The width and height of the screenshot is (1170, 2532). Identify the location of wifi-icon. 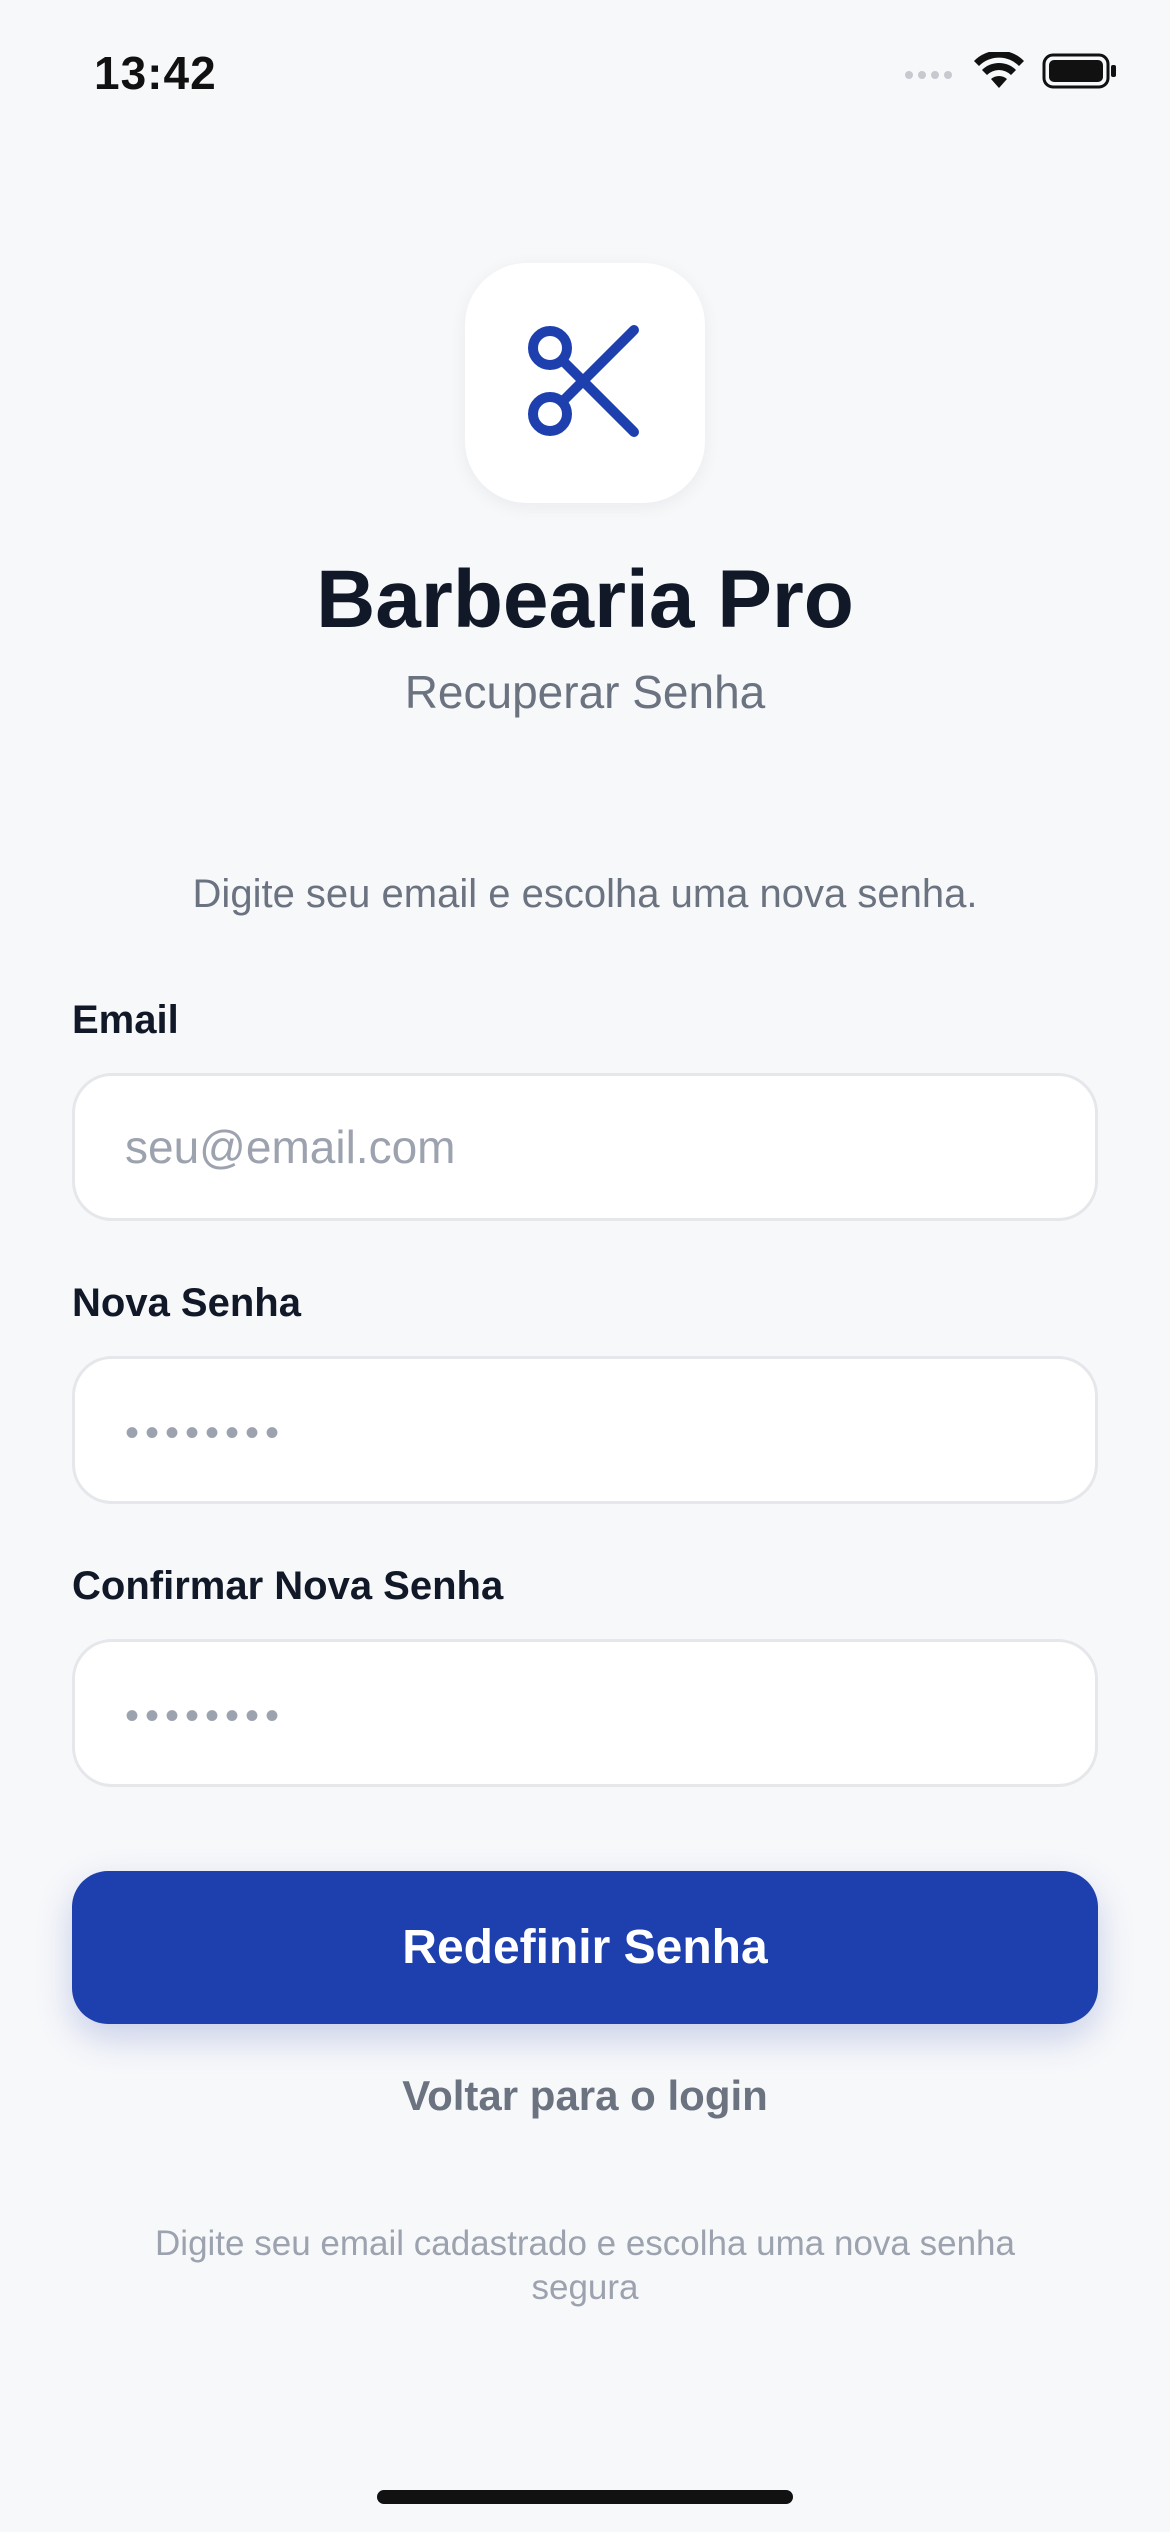
(999, 72).